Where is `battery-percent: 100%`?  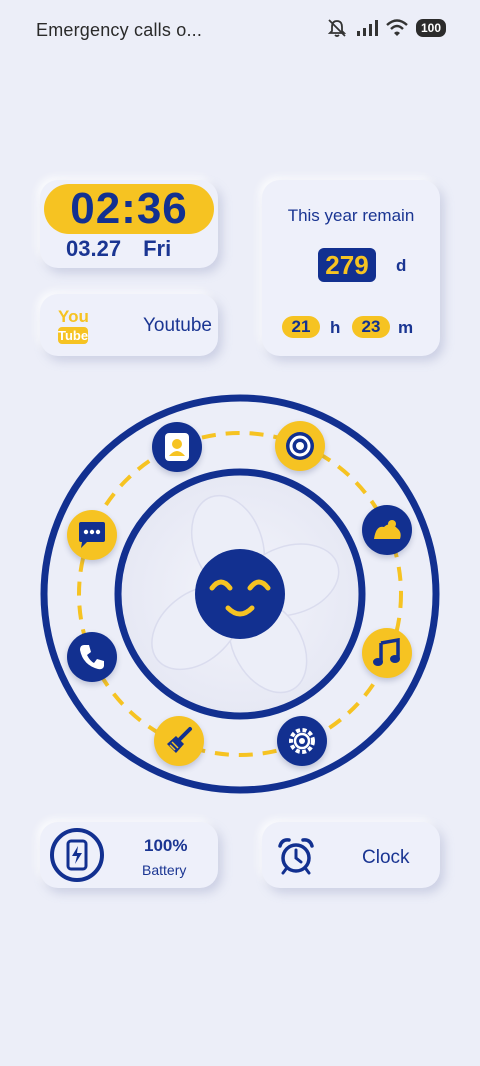
battery-percent: 100% is located at coordinates (166, 845).